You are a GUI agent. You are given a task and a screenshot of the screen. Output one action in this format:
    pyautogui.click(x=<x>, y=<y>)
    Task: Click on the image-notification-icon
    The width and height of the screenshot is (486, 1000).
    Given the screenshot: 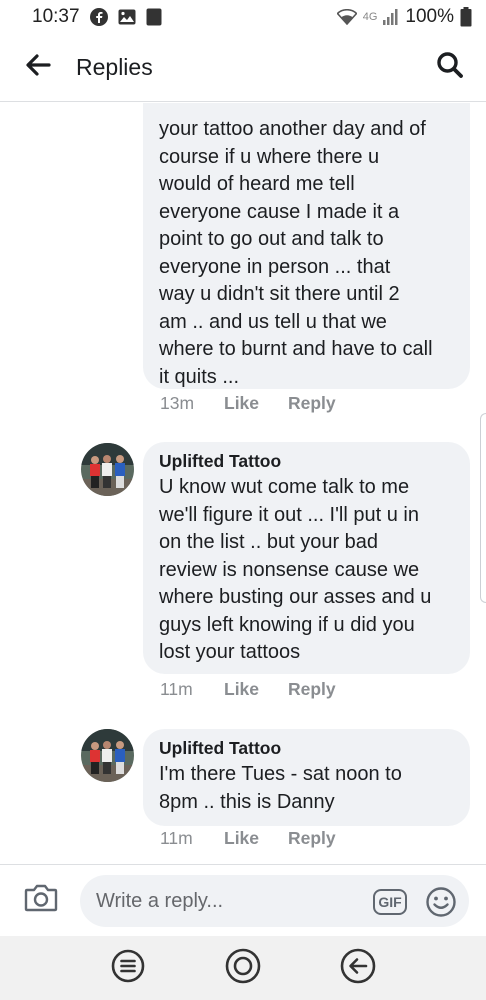 What is the action you would take?
    pyautogui.click(x=127, y=17)
    